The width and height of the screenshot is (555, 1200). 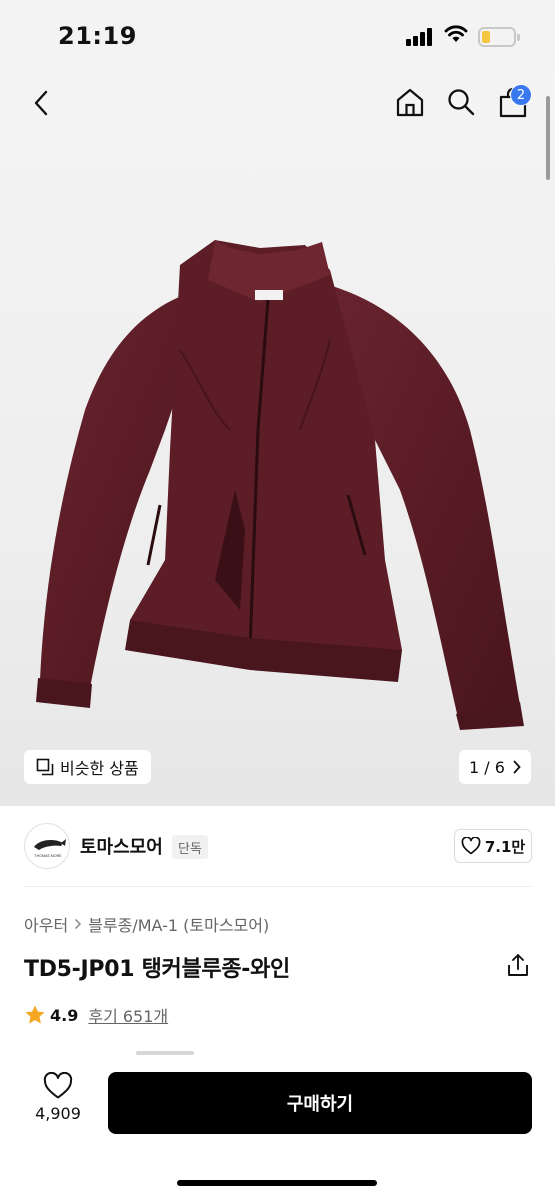 I want to click on battery-icon, so click(x=499, y=37).